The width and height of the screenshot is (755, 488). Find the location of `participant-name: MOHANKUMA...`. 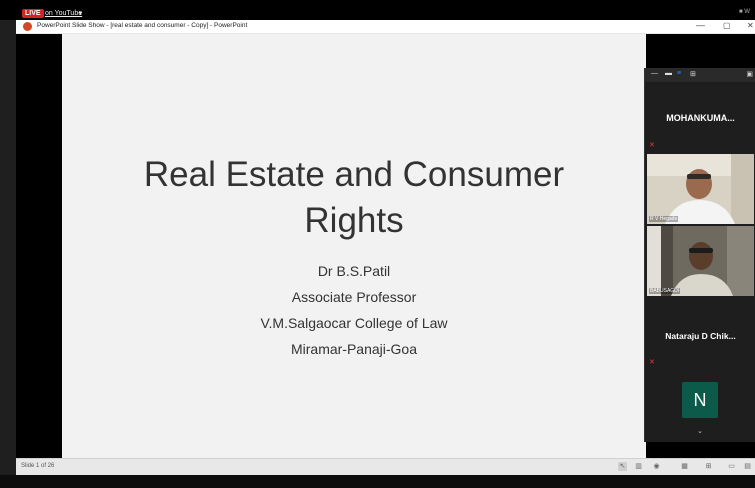

participant-name: MOHANKUMA... is located at coordinates (700, 118).